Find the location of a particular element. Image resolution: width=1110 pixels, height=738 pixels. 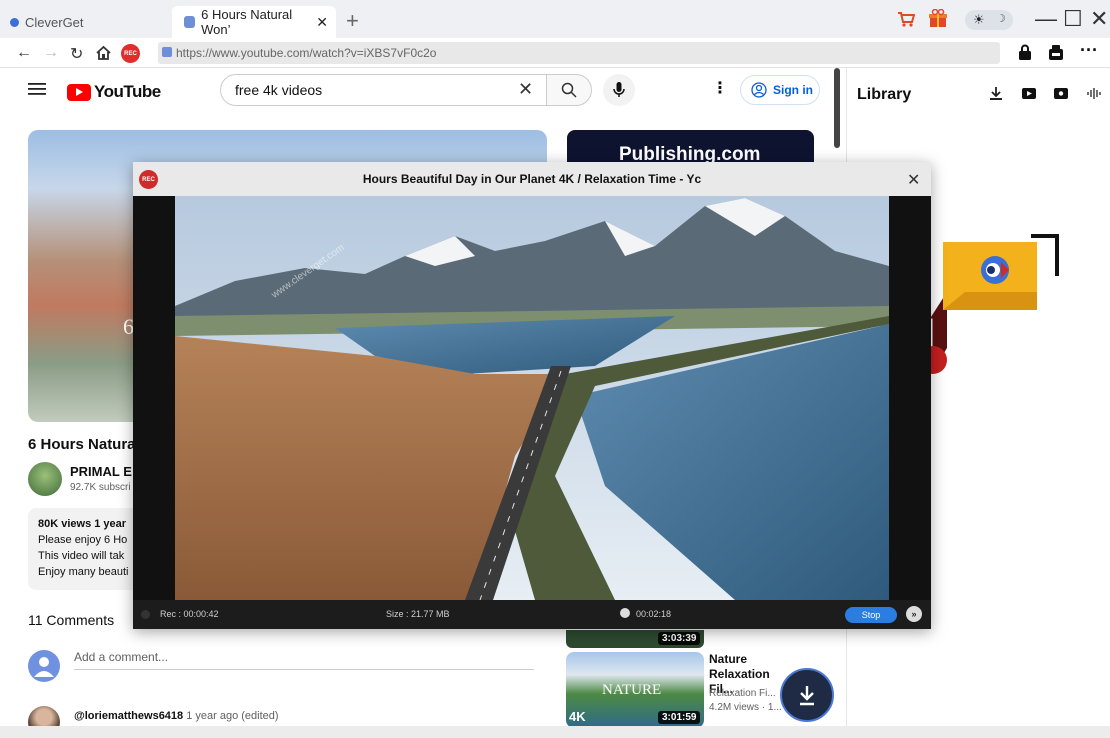

comment-header: @loriematthews6418 1 year ago (edited) is located at coordinates (176, 716).